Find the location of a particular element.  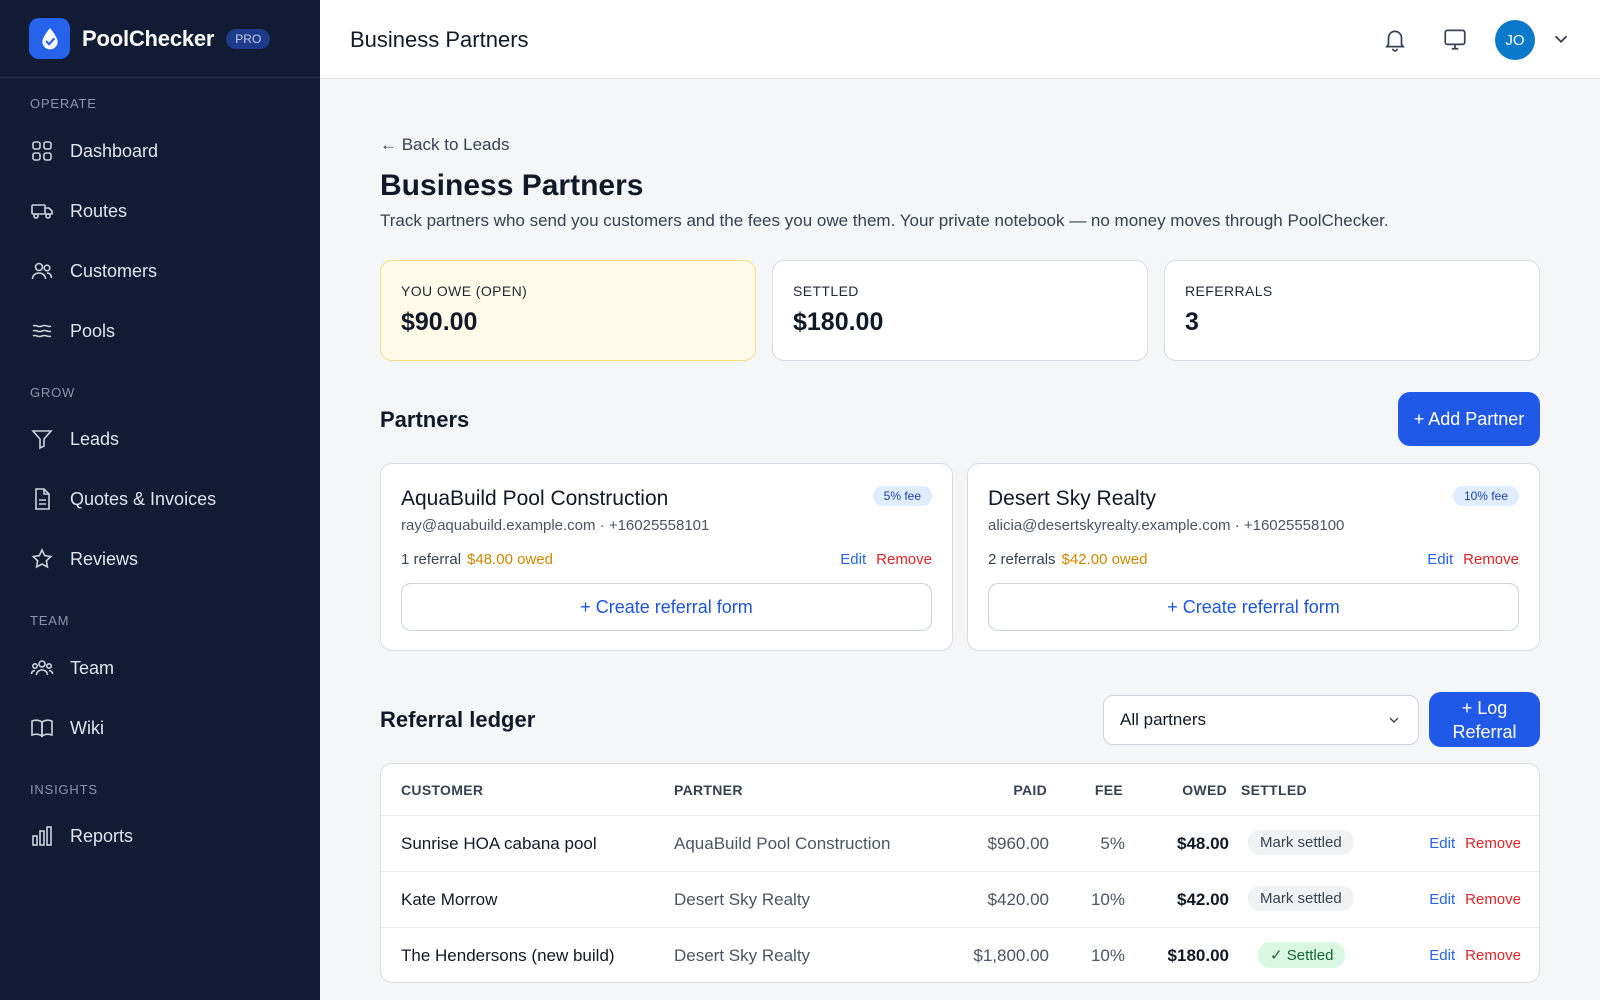

row-actions: Edit Remove is located at coordinates (1475, 955).